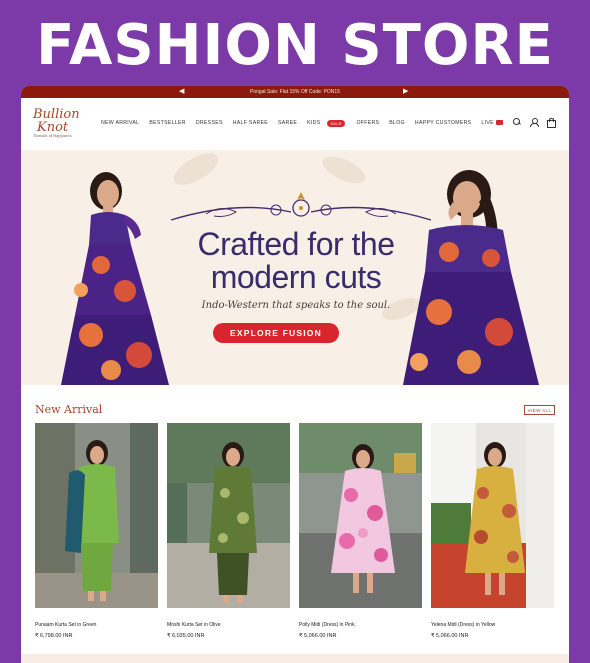 The width and height of the screenshot is (590, 663). What do you see at coordinates (56, 114) in the screenshot?
I see `brand-name-line1: Bullion` at bounding box center [56, 114].